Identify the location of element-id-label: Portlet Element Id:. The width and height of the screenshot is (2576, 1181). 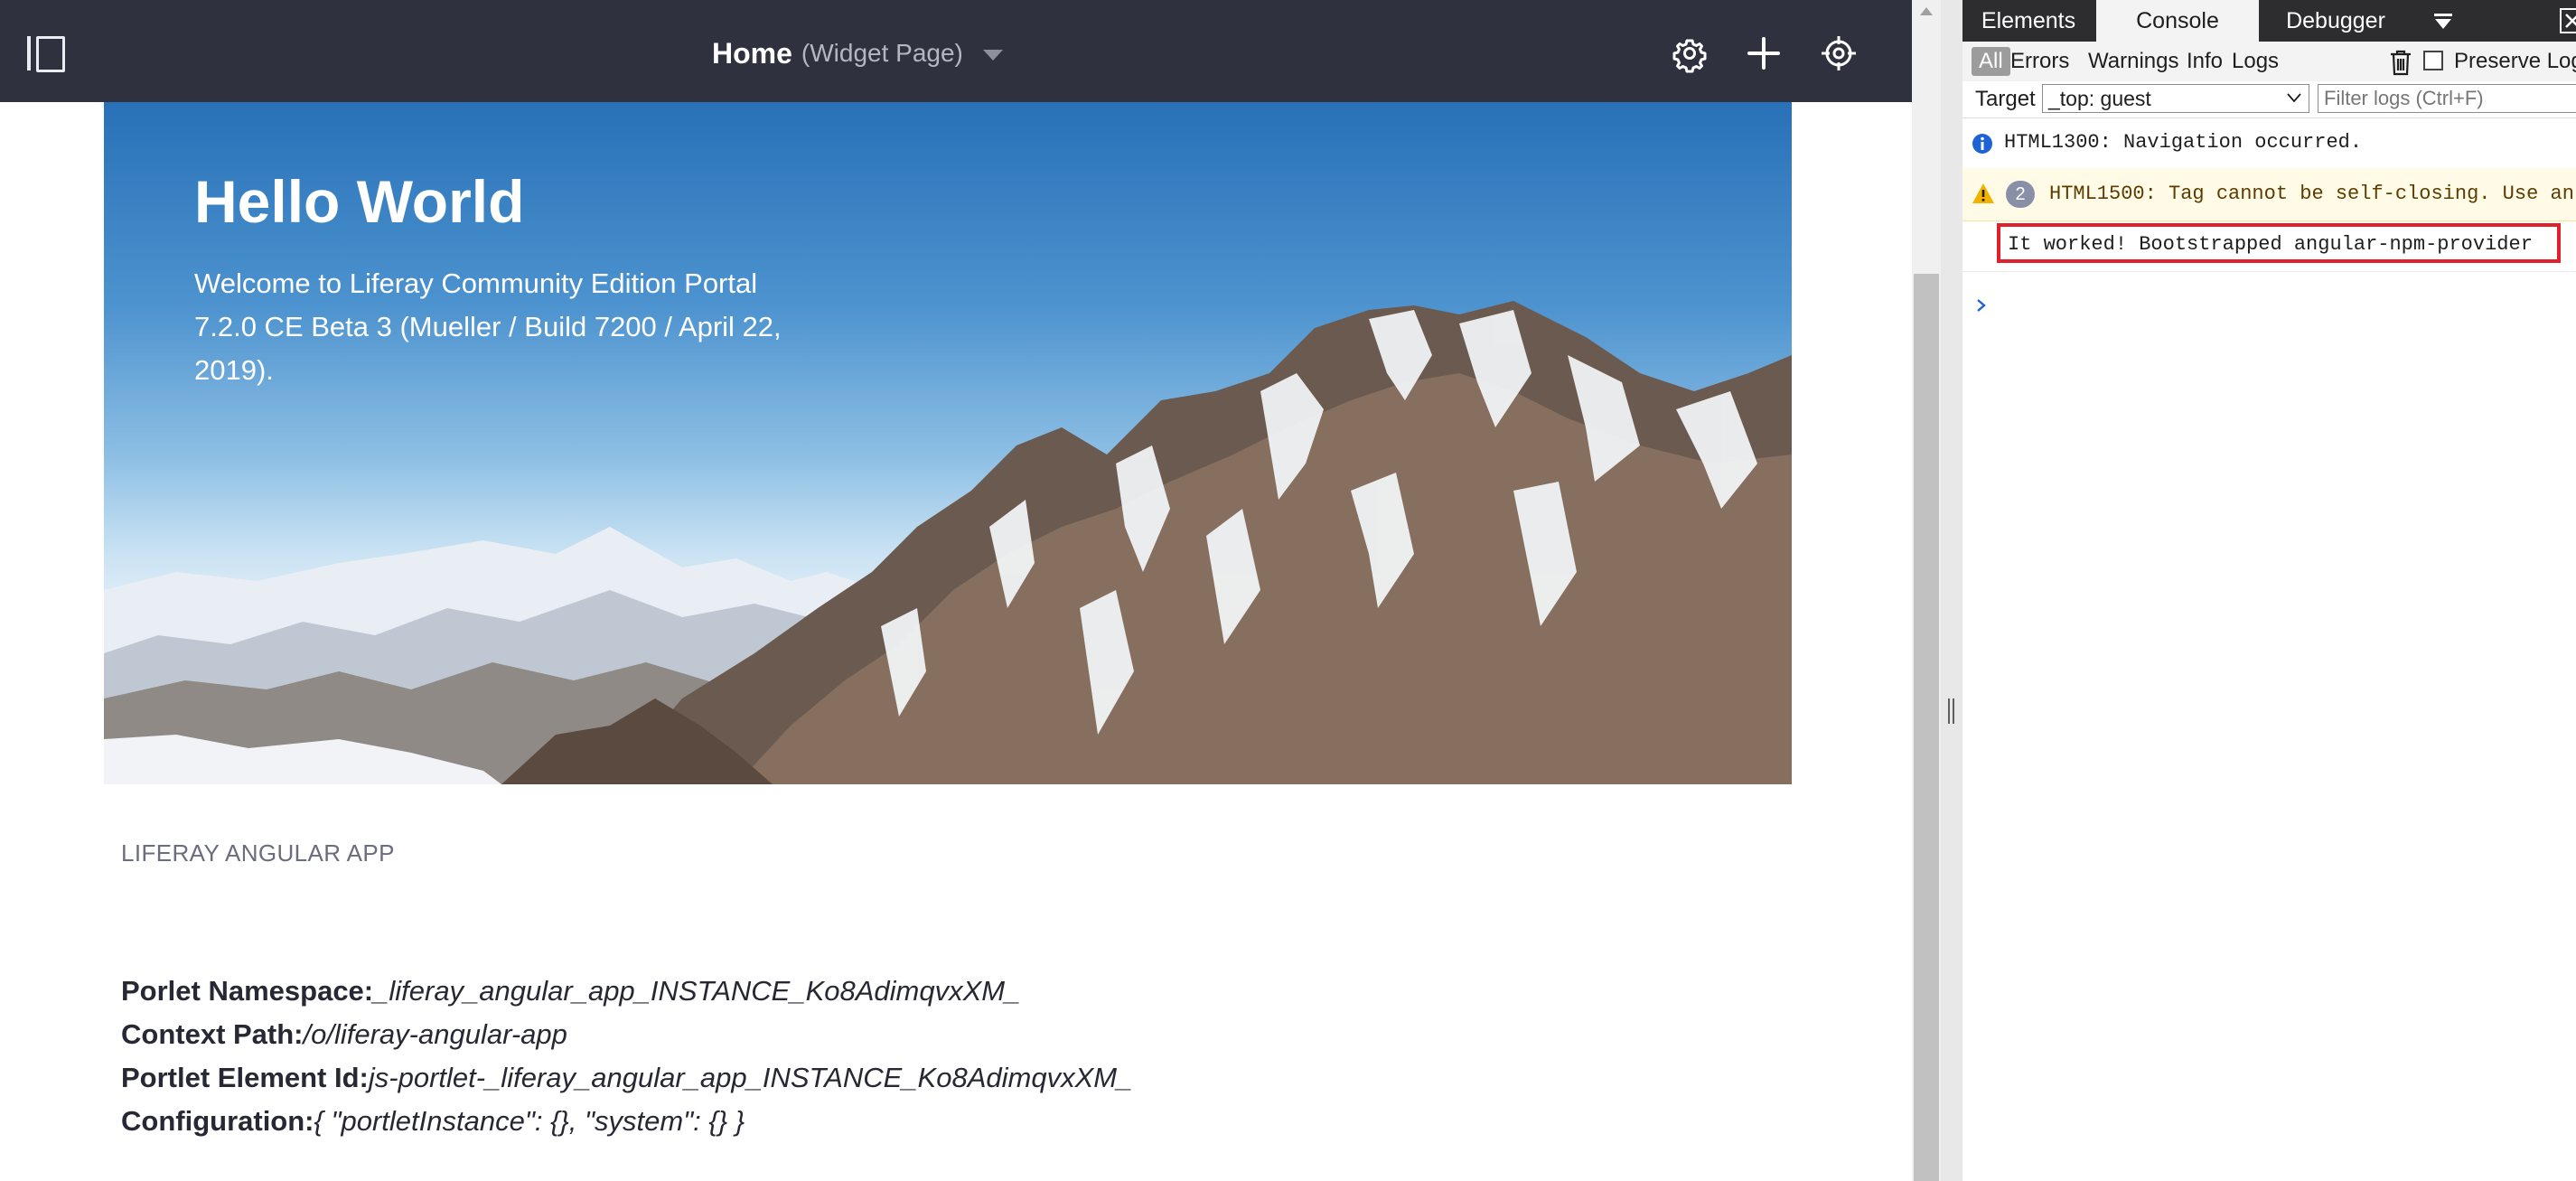
(245, 1077).